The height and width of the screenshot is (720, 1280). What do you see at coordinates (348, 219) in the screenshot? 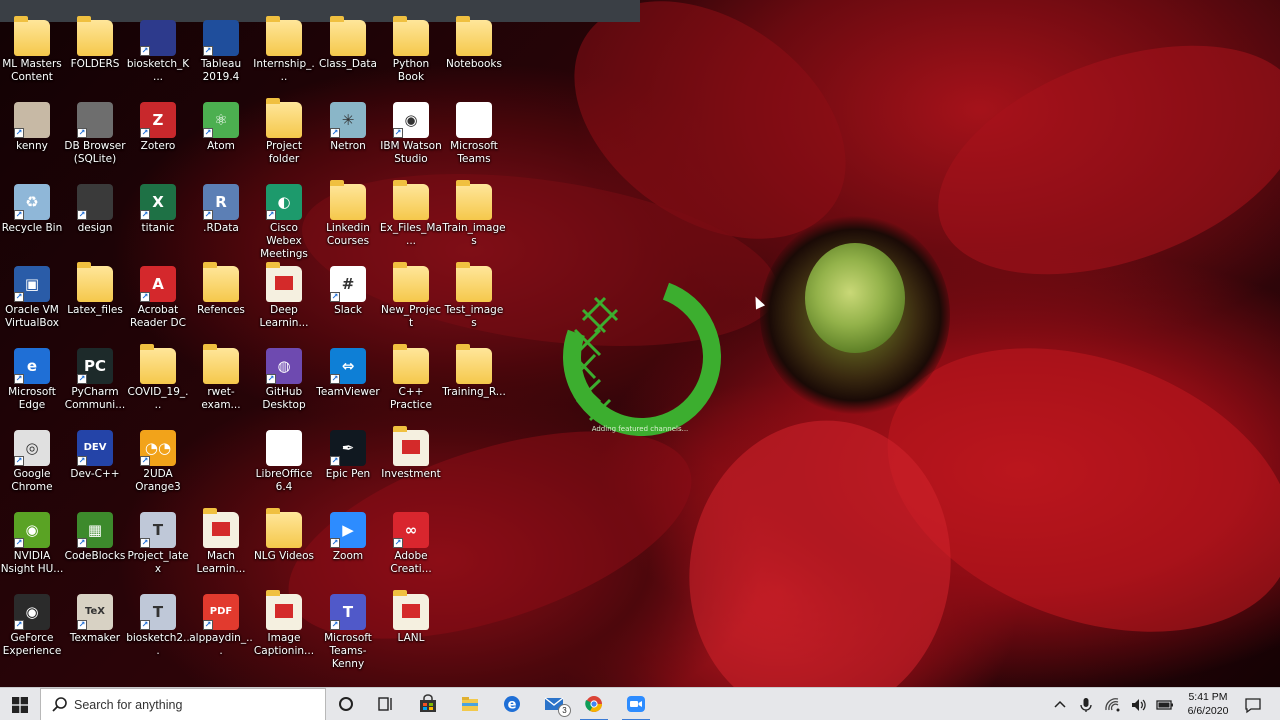
I see `desktop-icon-linkedin-courses: Linkedin Courses` at bounding box center [348, 219].